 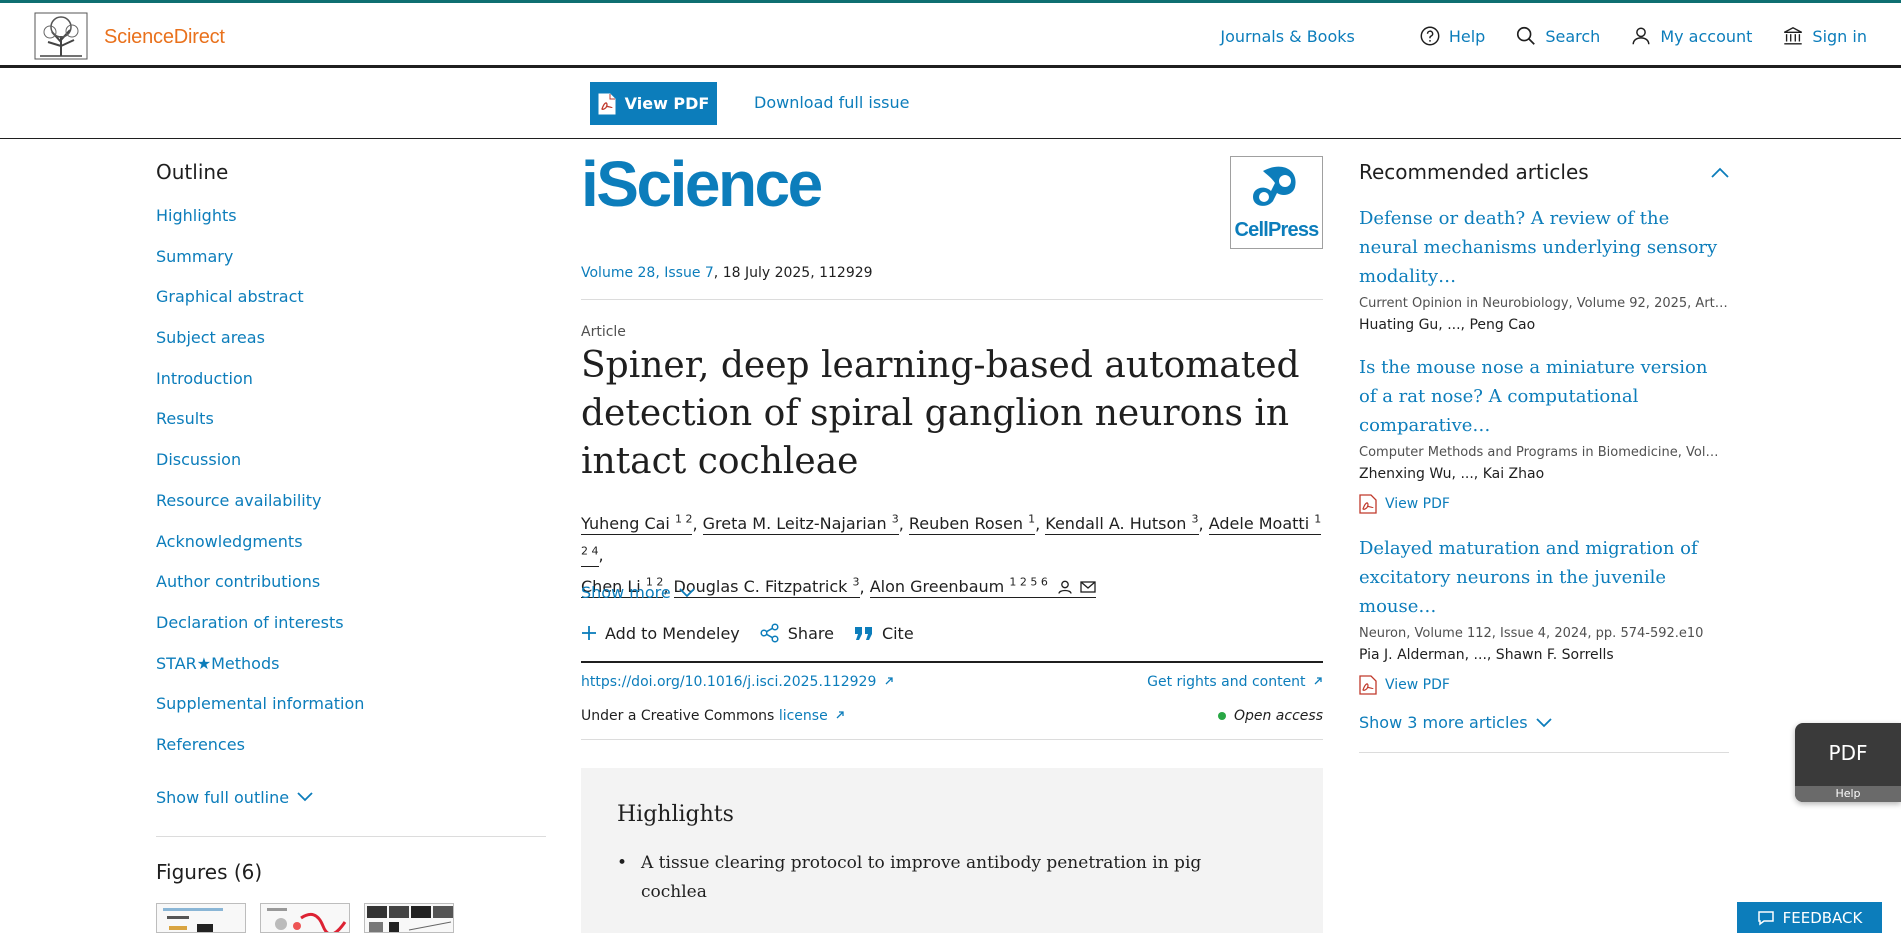 What do you see at coordinates (1706, 36) in the screenshot?
I see `nav-my-account-label: My account` at bounding box center [1706, 36].